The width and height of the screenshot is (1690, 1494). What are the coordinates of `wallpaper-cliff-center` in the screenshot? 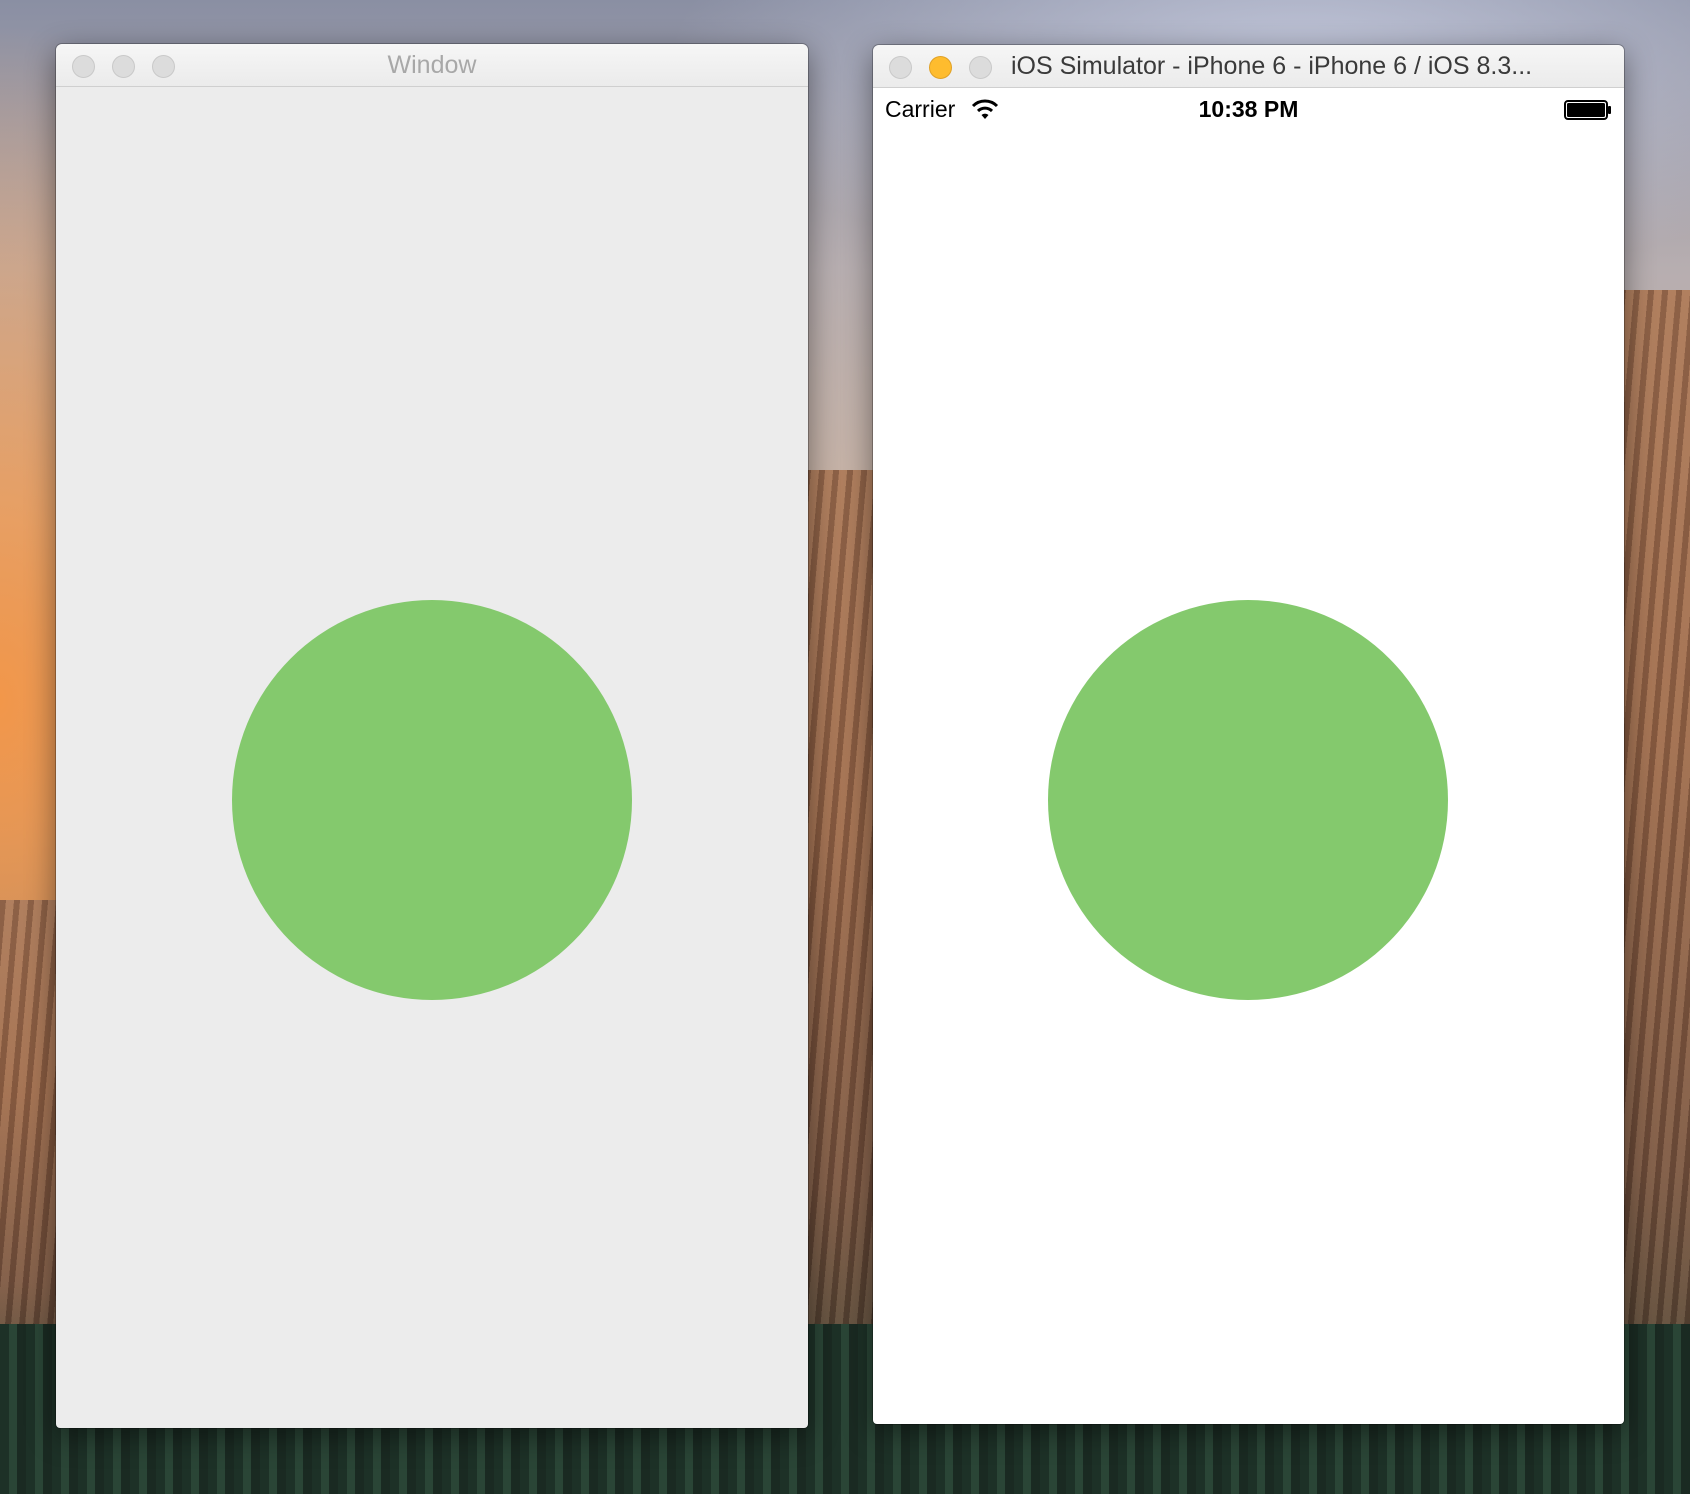 It's located at (840, 920).